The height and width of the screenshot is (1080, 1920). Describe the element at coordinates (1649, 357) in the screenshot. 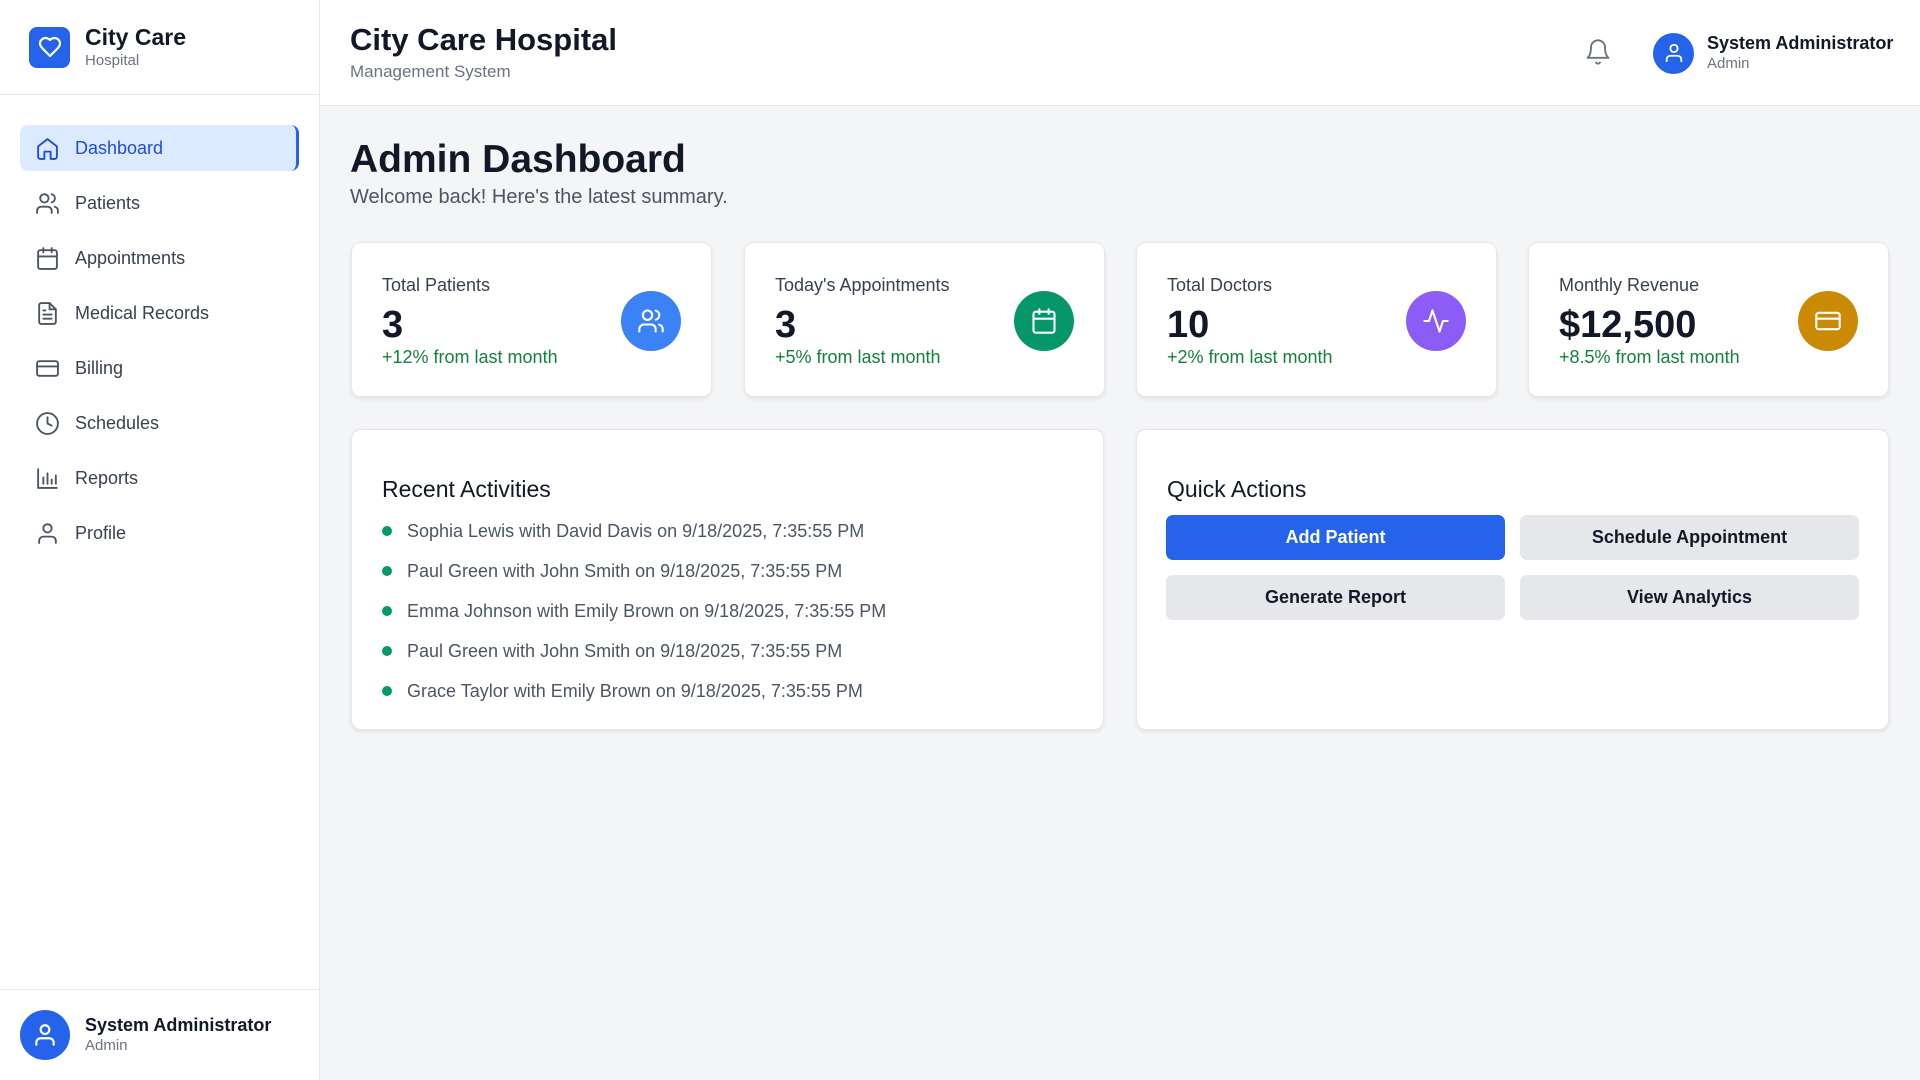

I see `stat-change: +8.5% from last month` at that location.